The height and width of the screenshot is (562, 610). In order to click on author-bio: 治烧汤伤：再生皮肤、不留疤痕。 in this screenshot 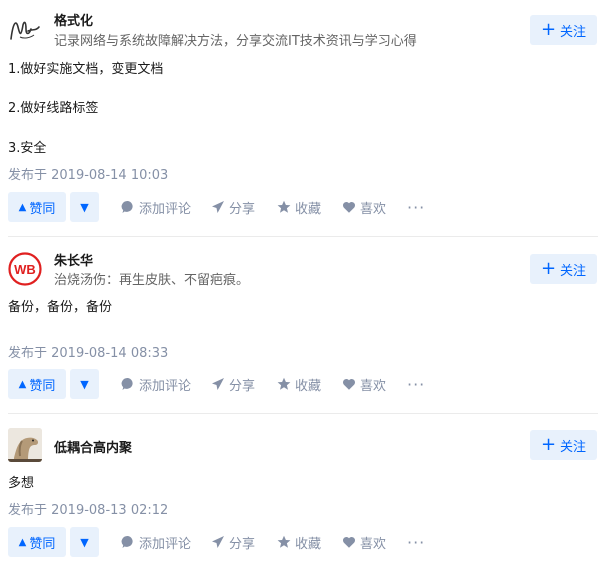, I will do `click(152, 280)`.